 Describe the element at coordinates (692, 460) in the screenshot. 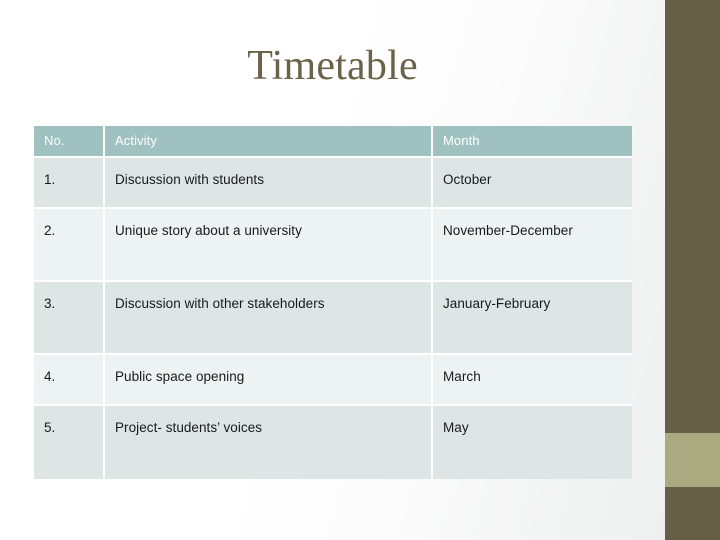

I see `right-decorative-bar-accent` at that location.